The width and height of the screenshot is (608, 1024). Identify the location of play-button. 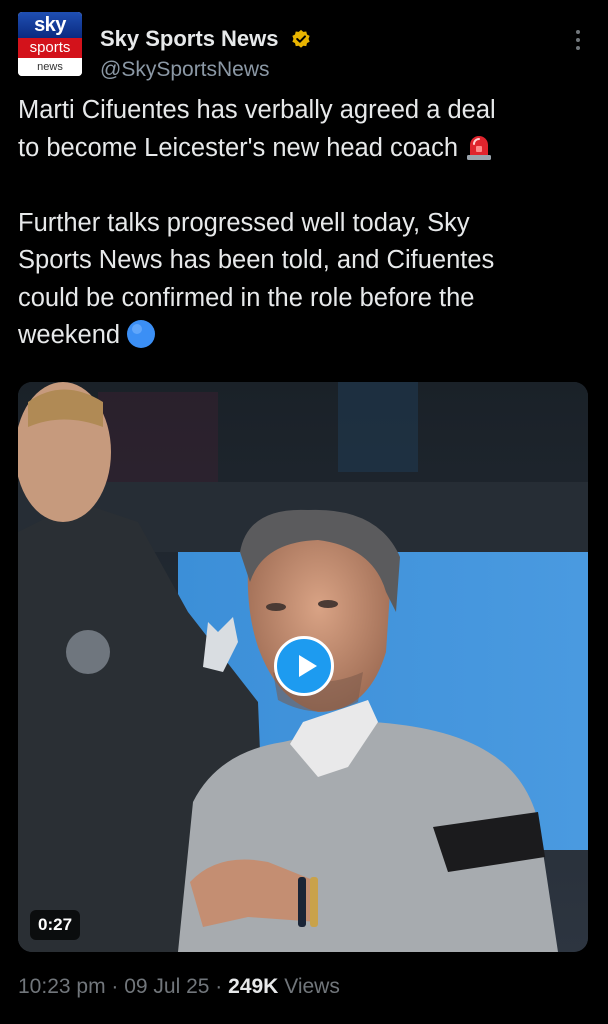
(304, 666).